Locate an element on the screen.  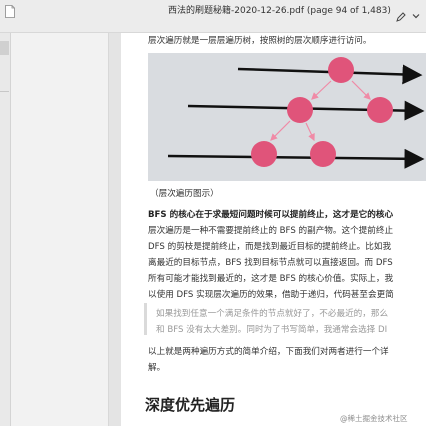
document-icon is located at coordinates (10, 11).